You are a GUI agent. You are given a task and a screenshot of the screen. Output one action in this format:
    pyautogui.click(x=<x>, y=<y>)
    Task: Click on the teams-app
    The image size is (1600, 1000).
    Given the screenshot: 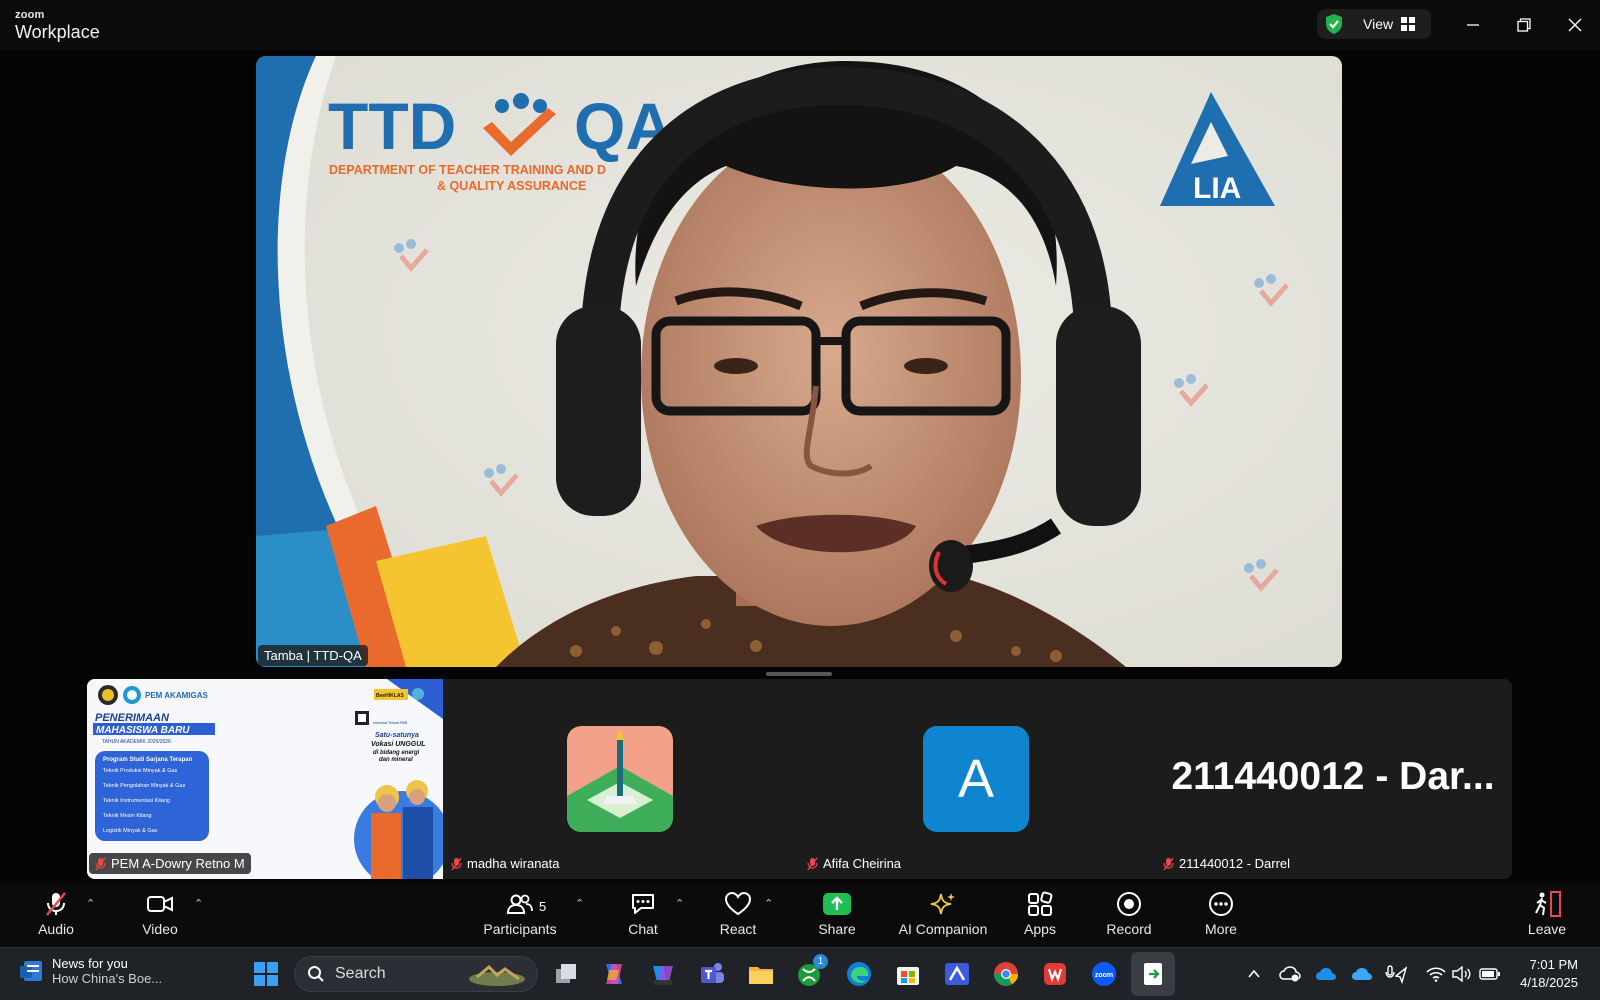 What is the action you would take?
    pyautogui.click(x=712, y=974)
    